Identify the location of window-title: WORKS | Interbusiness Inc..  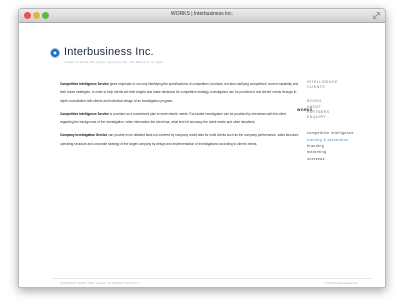
(202, 14).